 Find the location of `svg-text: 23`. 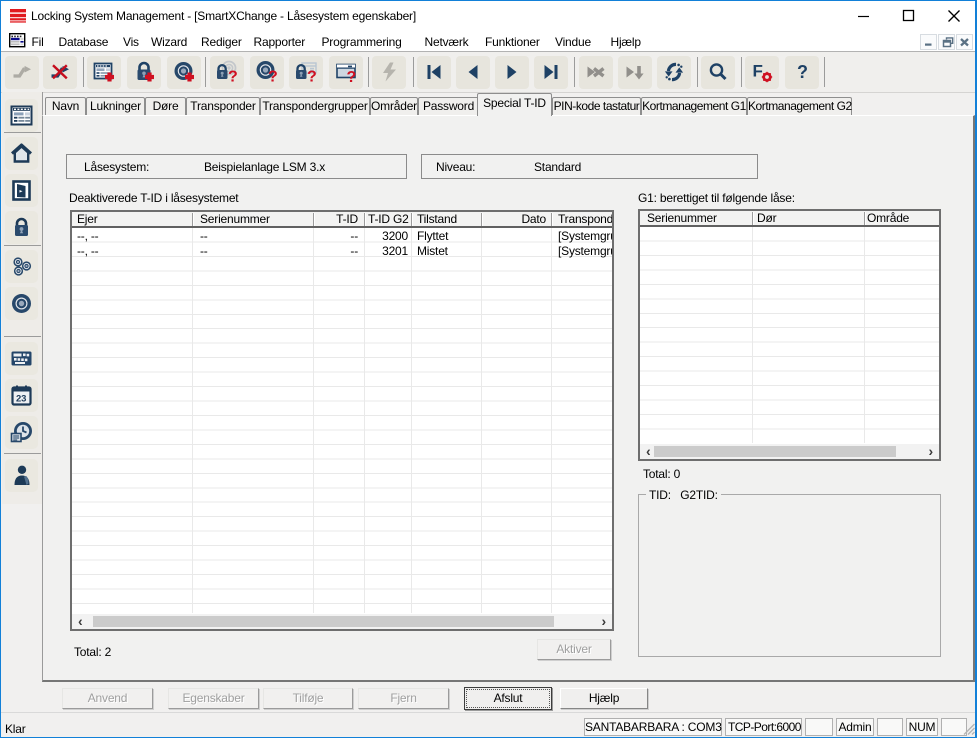

svg-text: 23 is located at coordinates (21, 399).